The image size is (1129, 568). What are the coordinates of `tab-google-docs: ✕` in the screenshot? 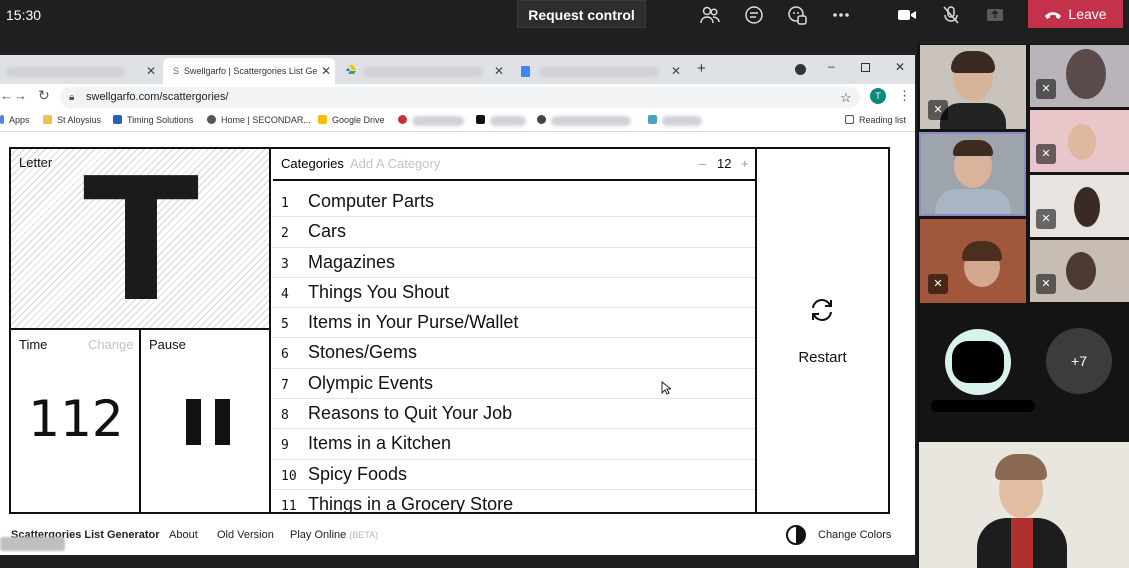 It's located at (601, 71).